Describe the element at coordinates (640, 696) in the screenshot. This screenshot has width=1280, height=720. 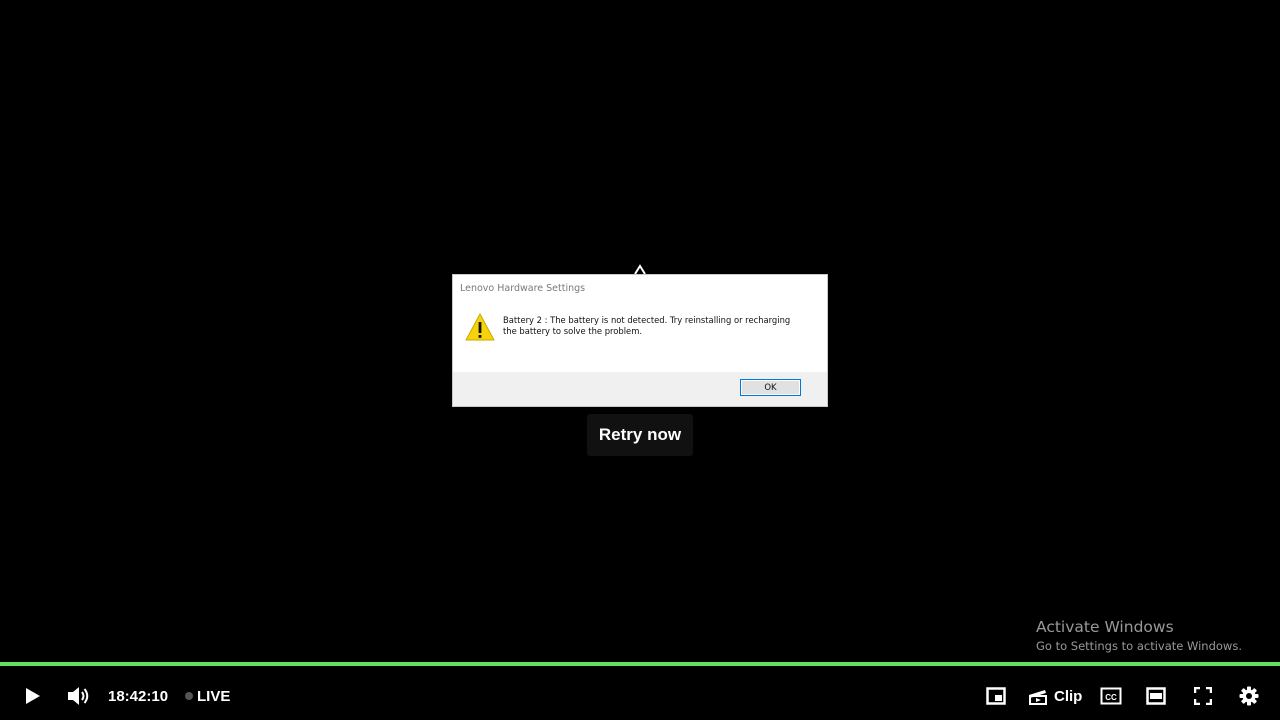
I see `control-bar: 18:42:10 LIVE Clip CC` at that location.